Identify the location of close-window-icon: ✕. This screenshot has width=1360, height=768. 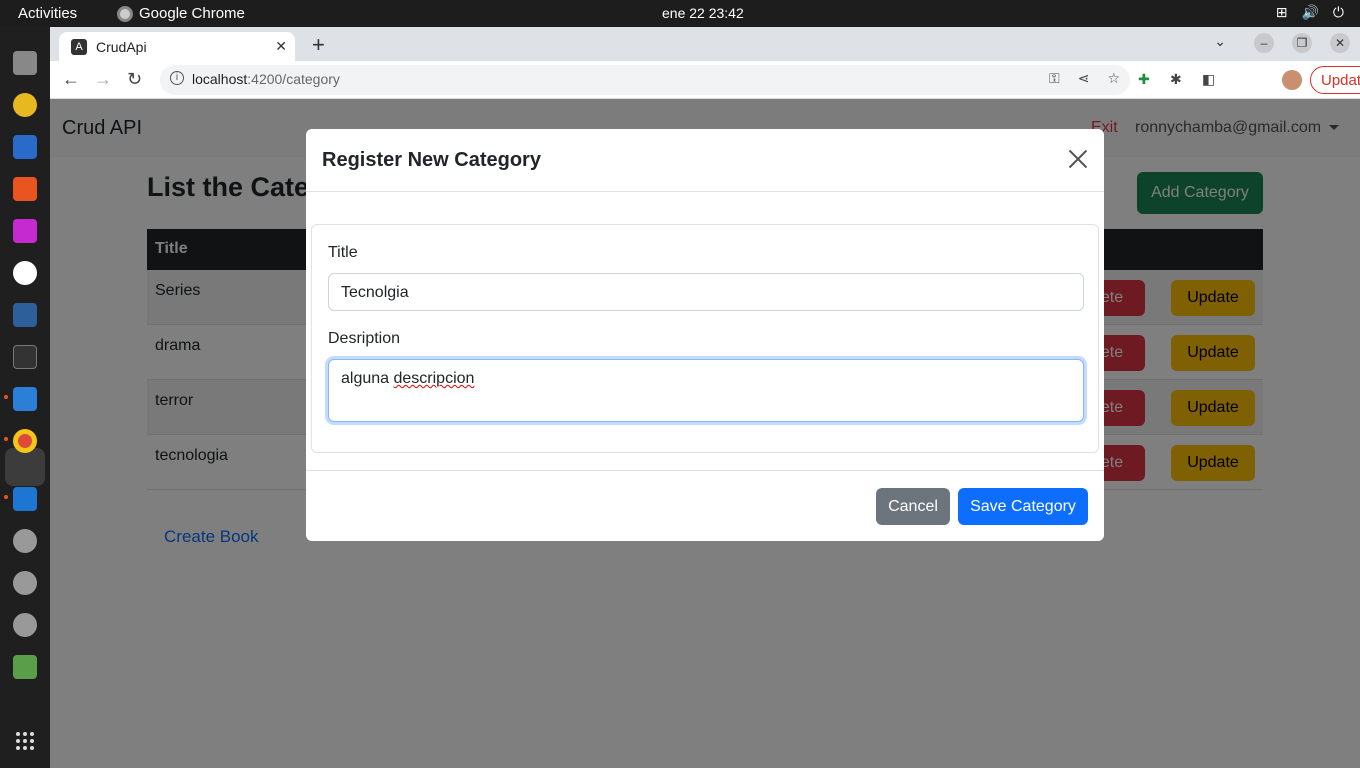
(1340, 43).